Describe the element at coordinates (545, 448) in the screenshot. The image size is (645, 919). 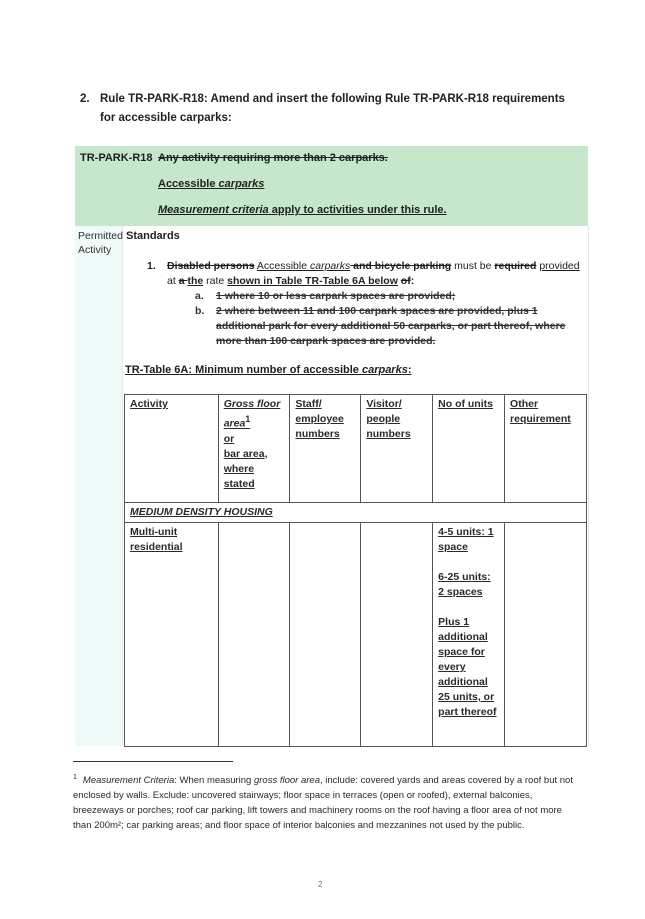
I see `header-other: Other requirement` at that location.